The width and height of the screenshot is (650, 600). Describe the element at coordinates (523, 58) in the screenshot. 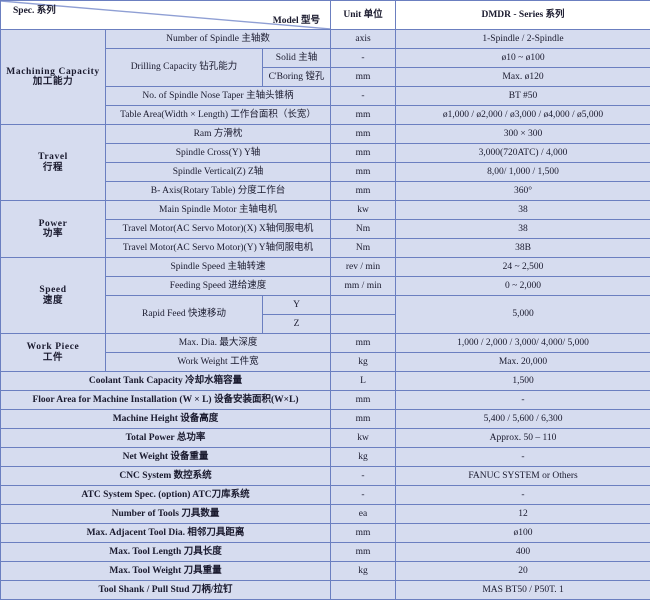

I see `row-value: ø10 ~ ø100` at that location.